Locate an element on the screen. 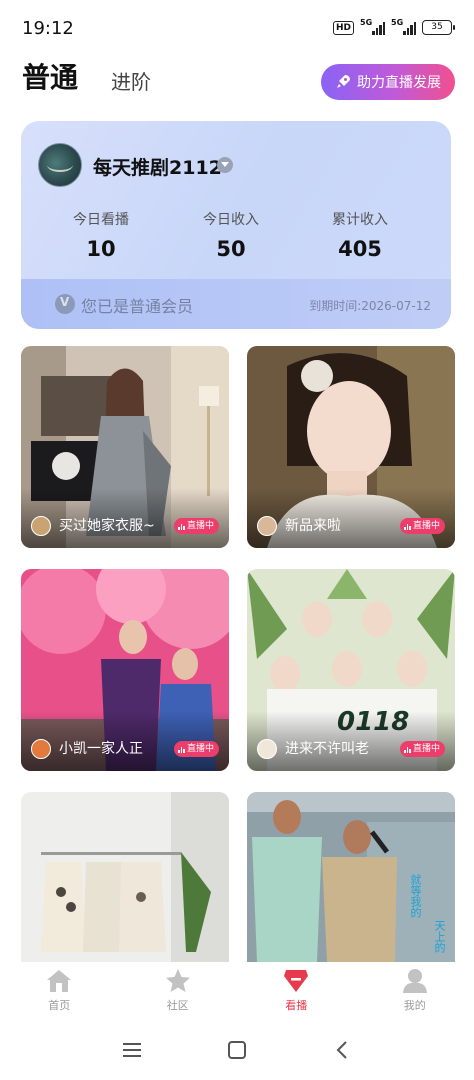 The height and width of the screenshot is (1080, 474). system-nav-bar is located at coordinates (237, 1050).